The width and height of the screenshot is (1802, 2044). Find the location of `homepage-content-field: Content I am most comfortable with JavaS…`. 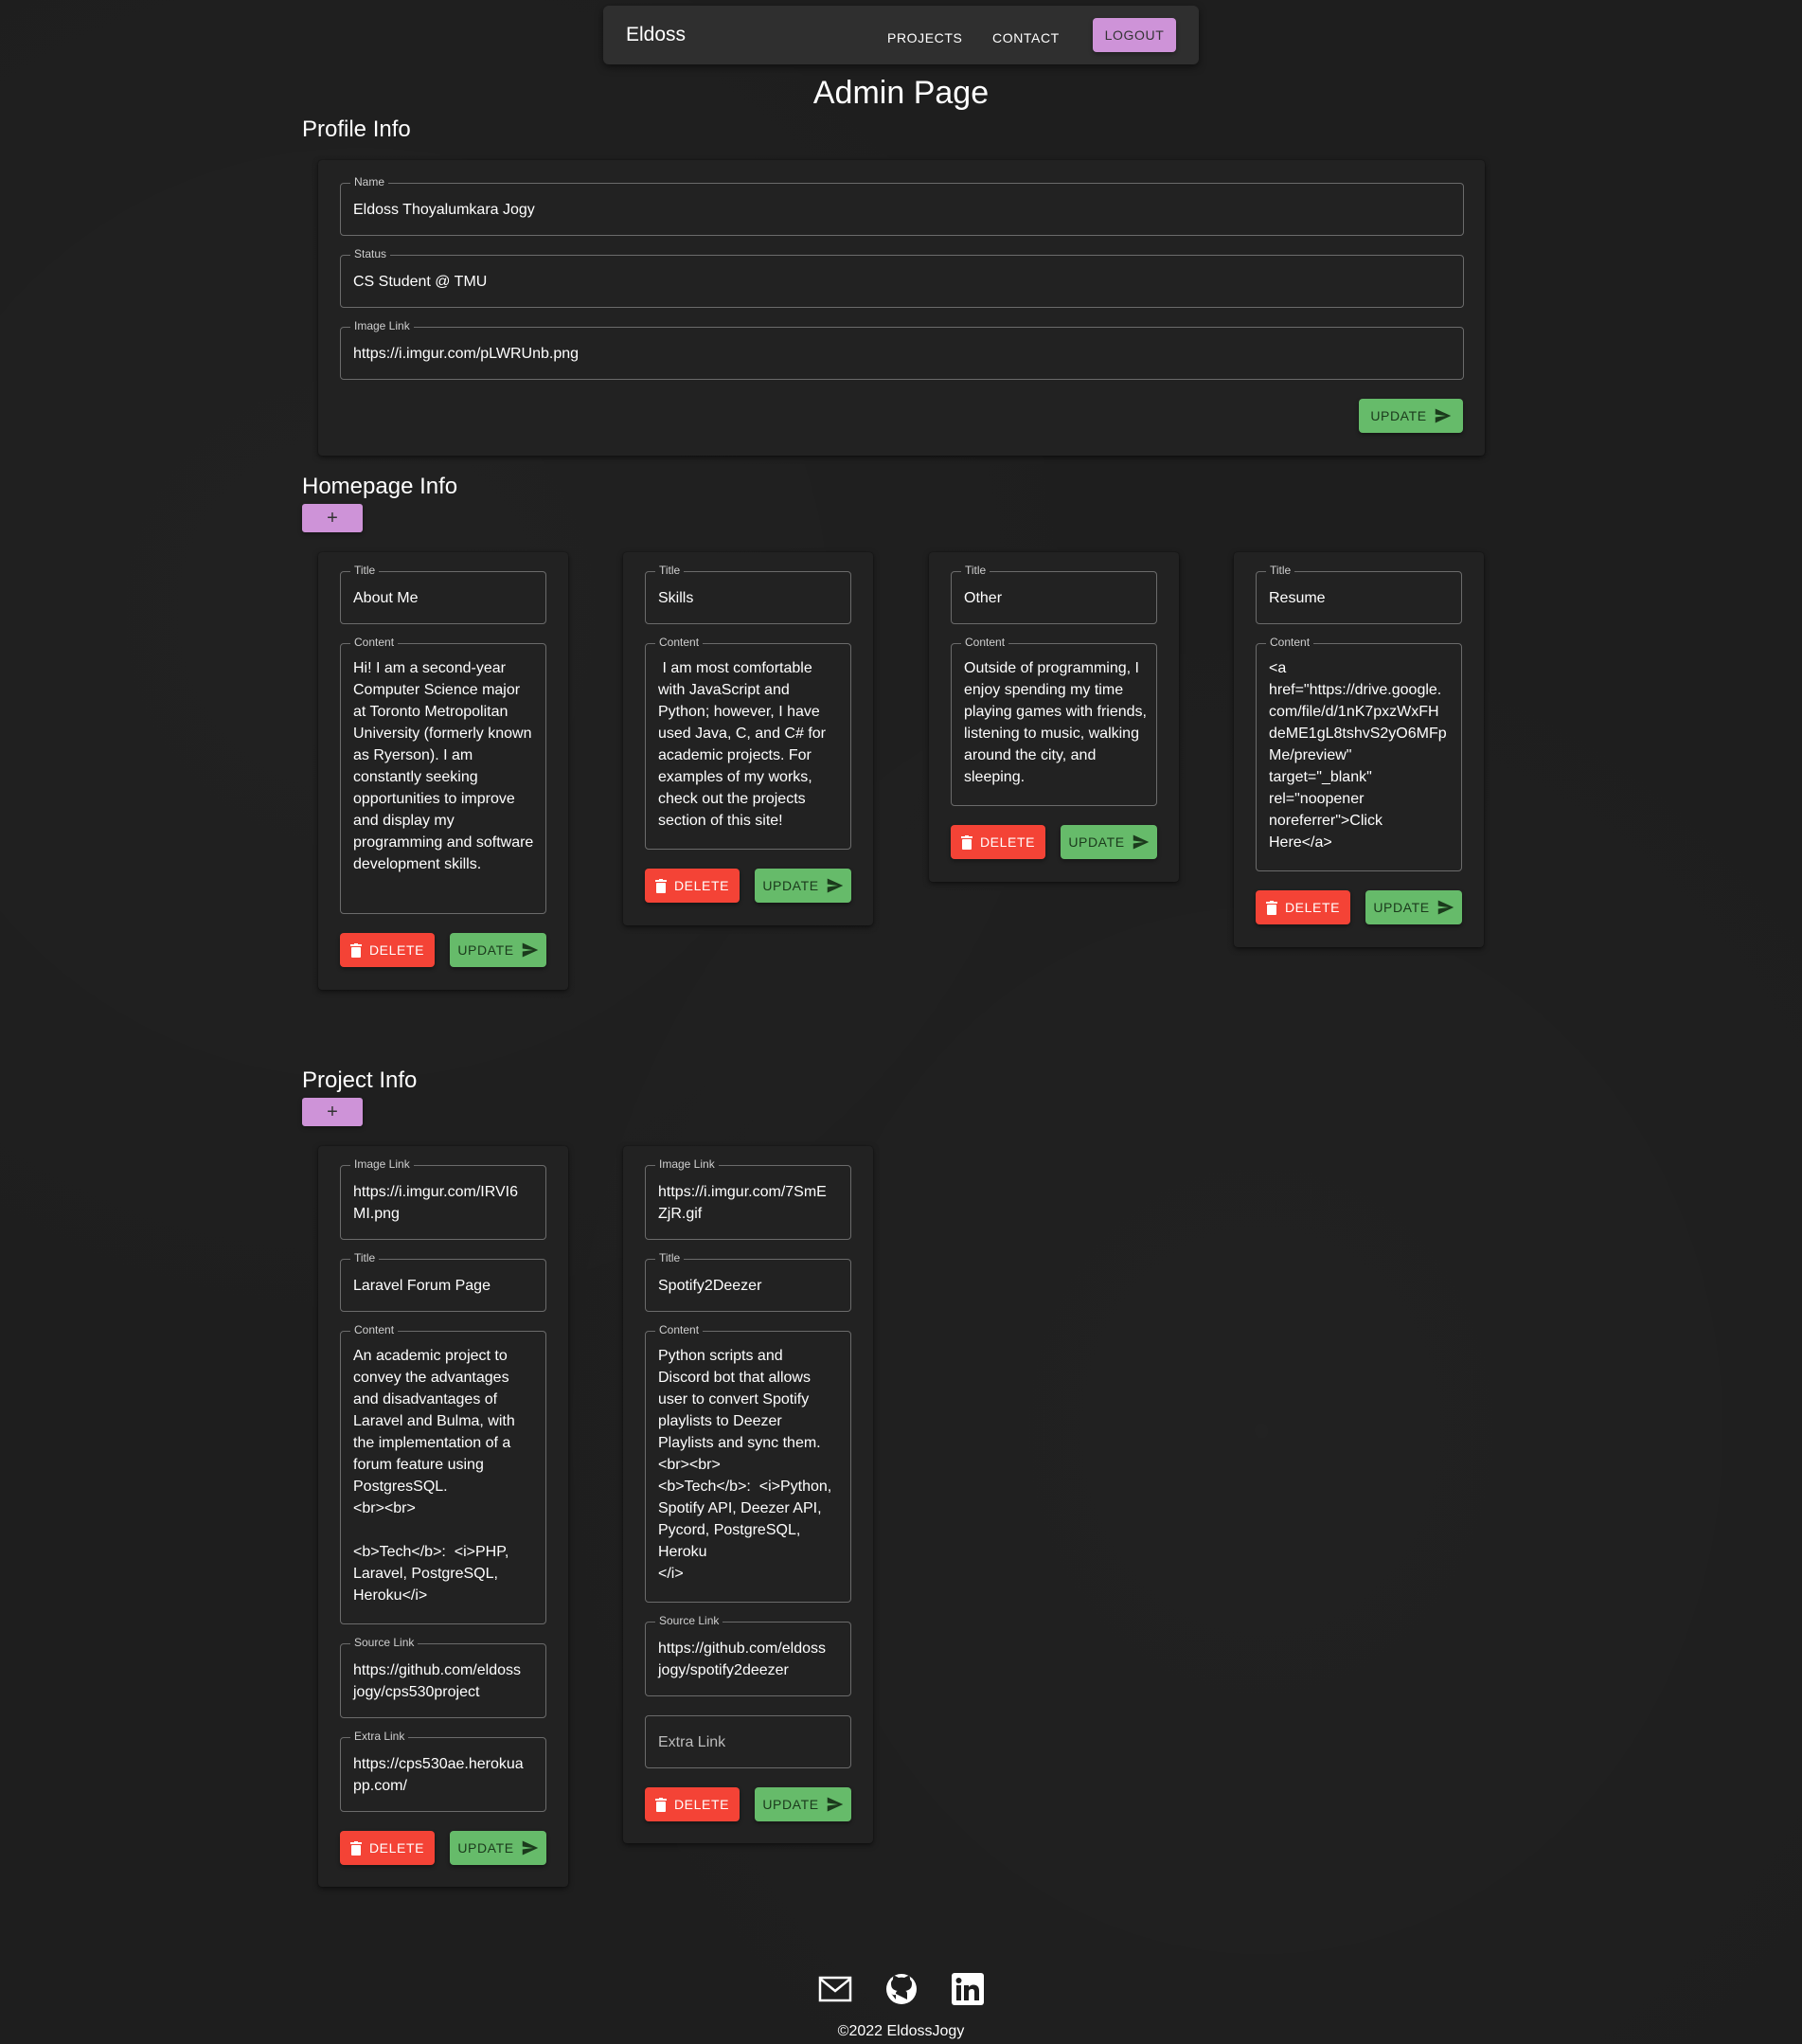

homepage-content-field: Content I am most comfortable with JavaS… is located at coordinates (748, 743).